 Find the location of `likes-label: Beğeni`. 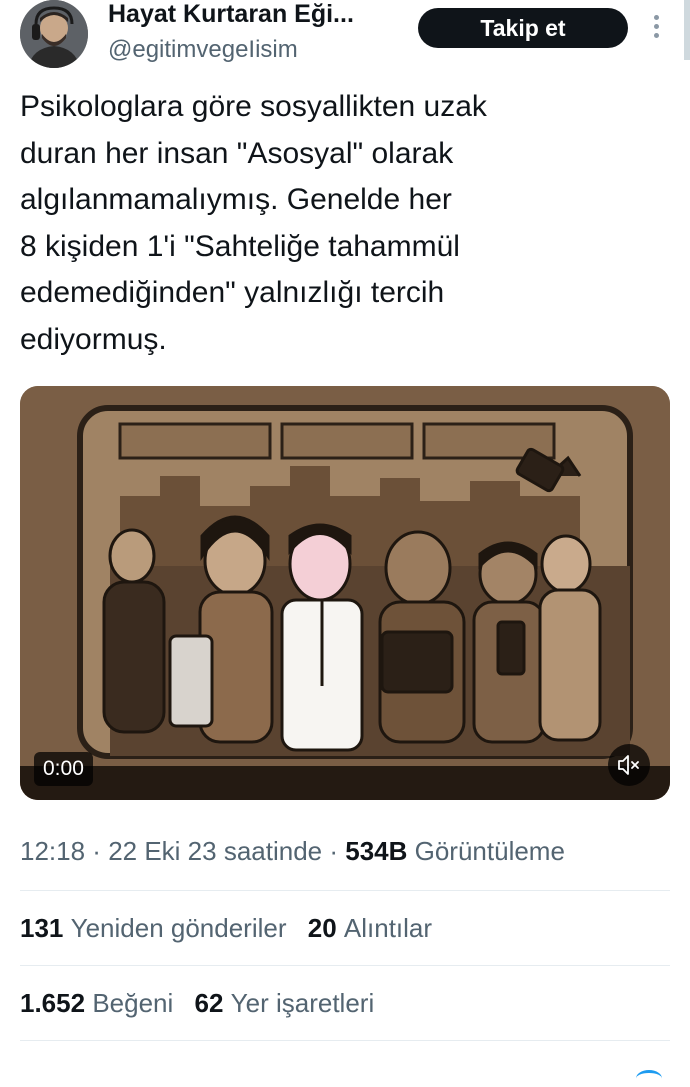

likes-label: Beğeni is located at coordinates (133, 1003).